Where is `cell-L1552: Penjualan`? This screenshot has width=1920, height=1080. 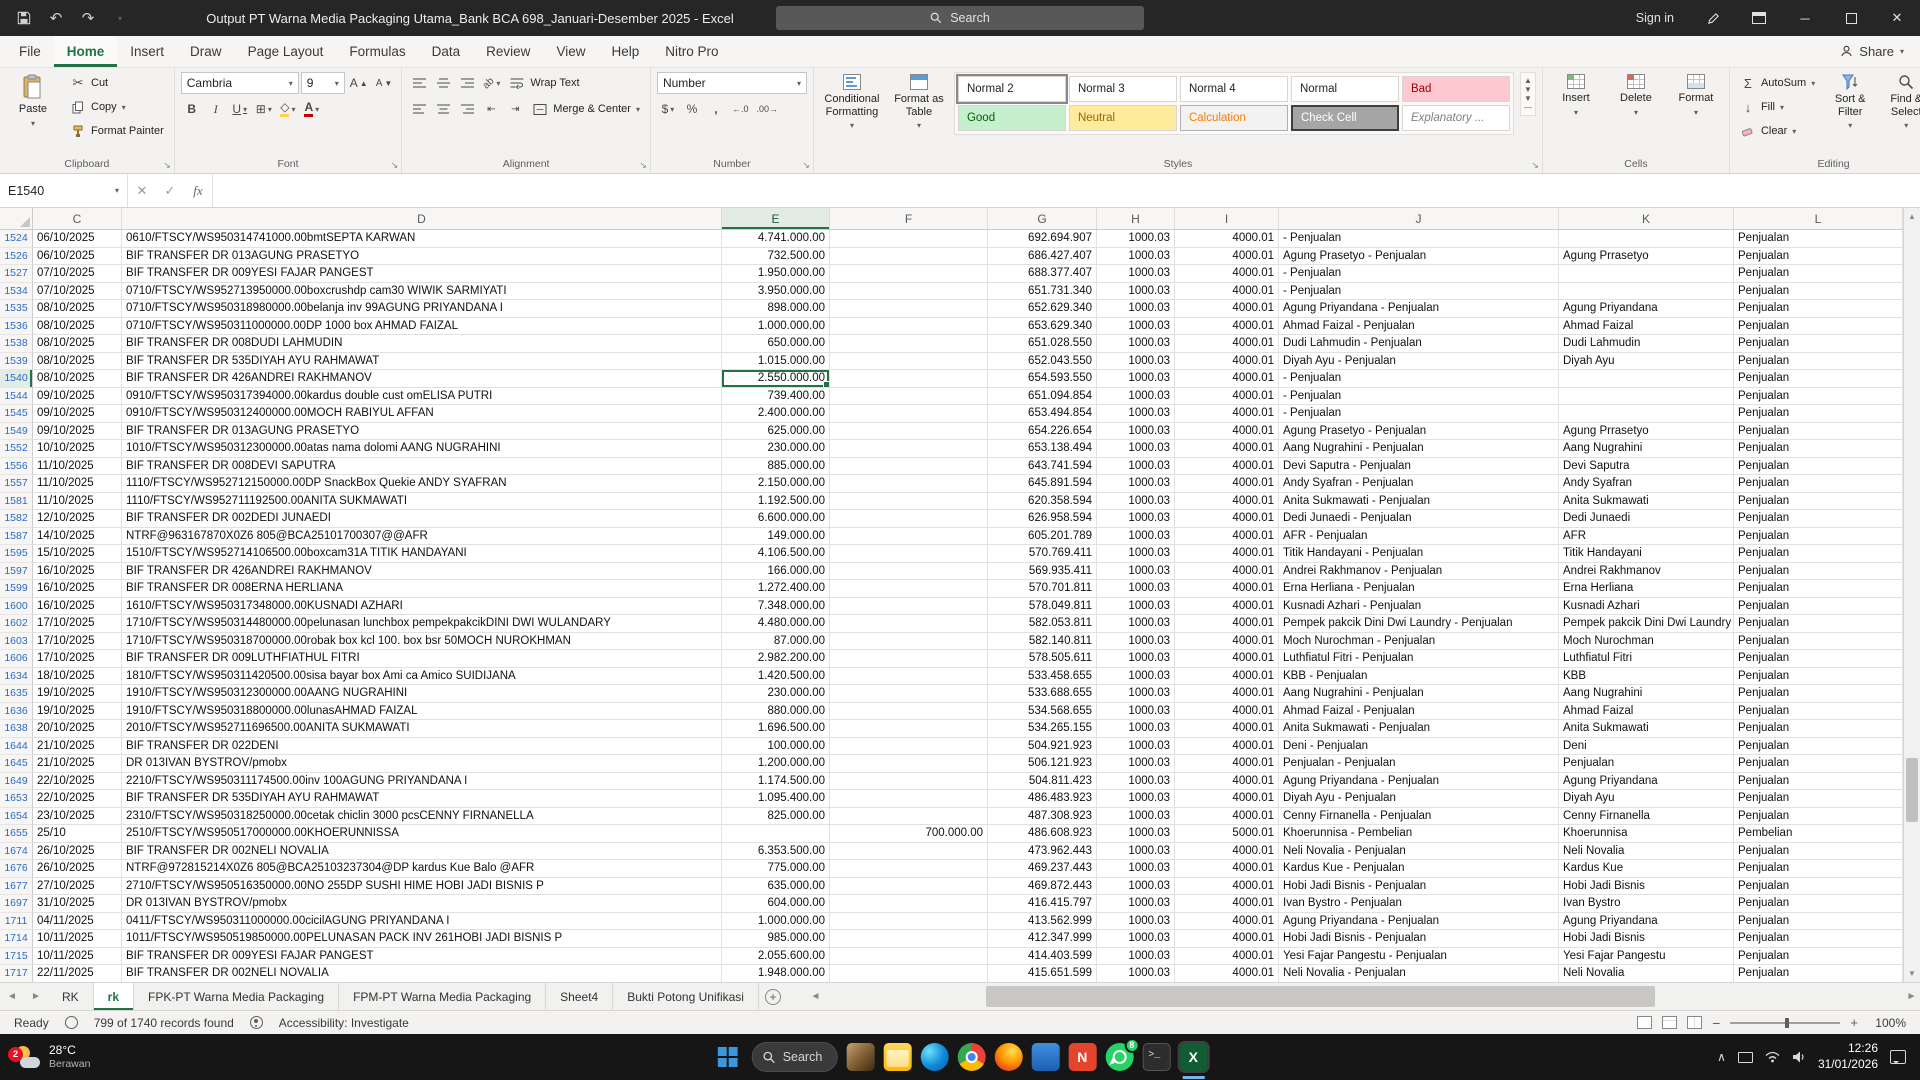 cell-L1552: Penjualan is located at coordinates (1818, 449).